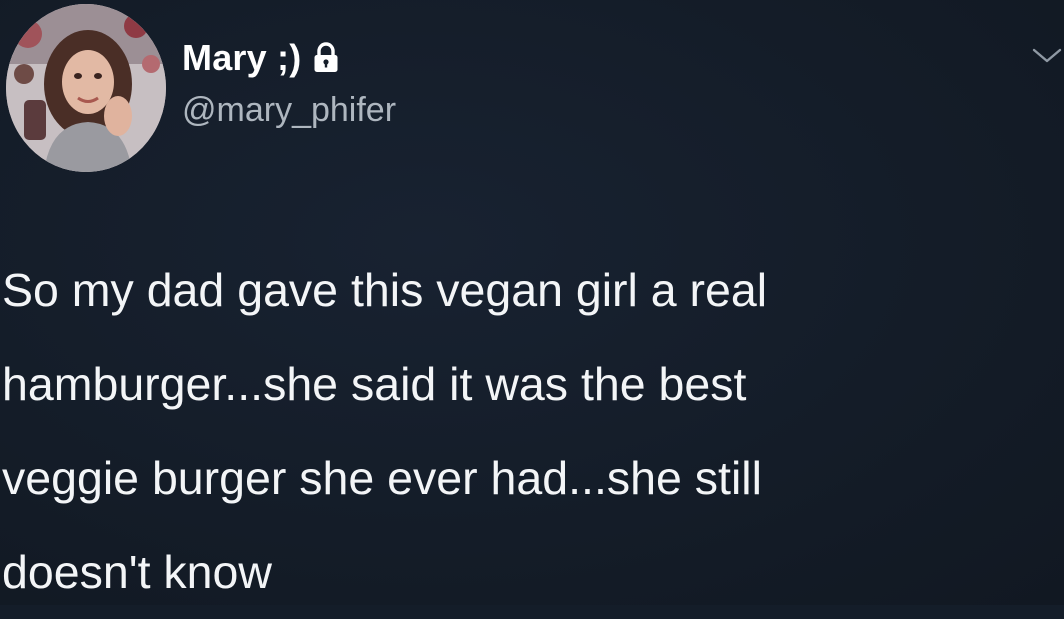 The image size is (1064, 619). I want to click on tweet-text-line: So my dad gave this vegan girl a real, so click(385, 290).